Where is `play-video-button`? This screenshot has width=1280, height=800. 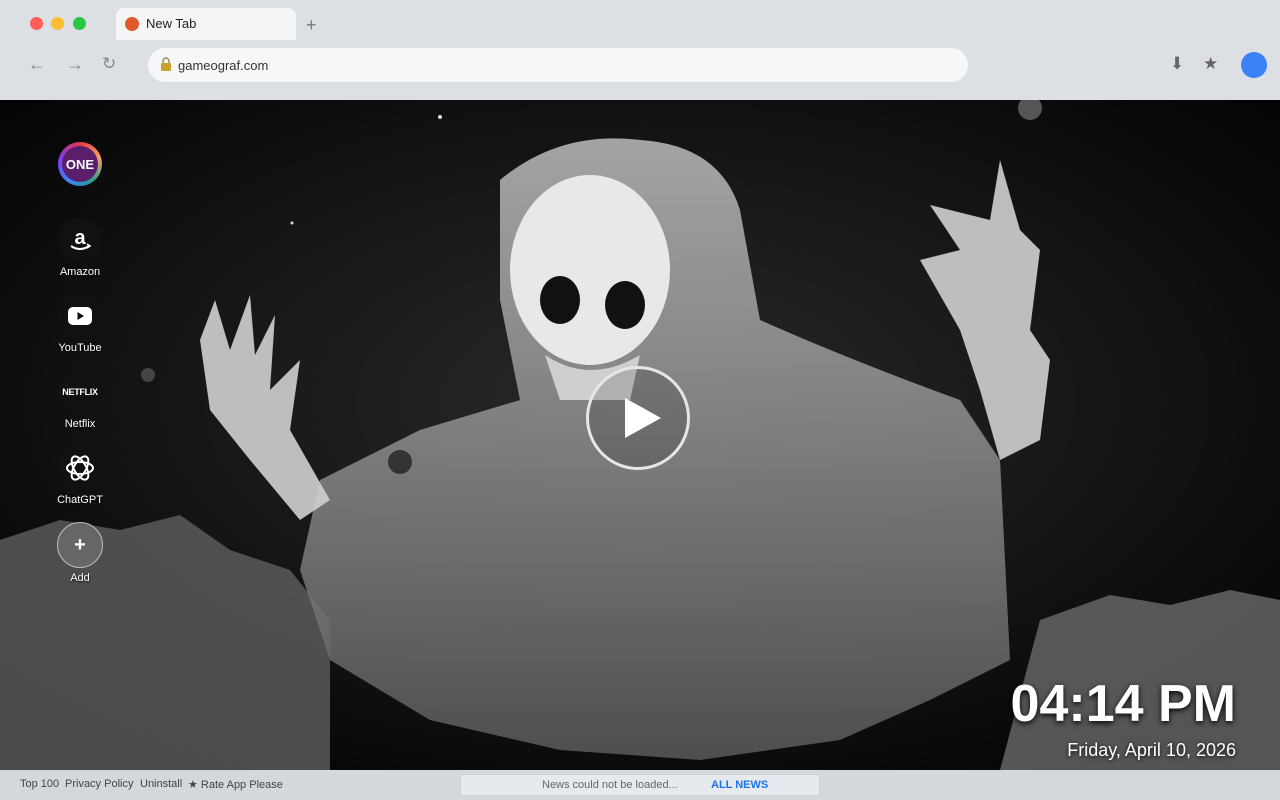 play-video-button is located at coordinates (638, 418).